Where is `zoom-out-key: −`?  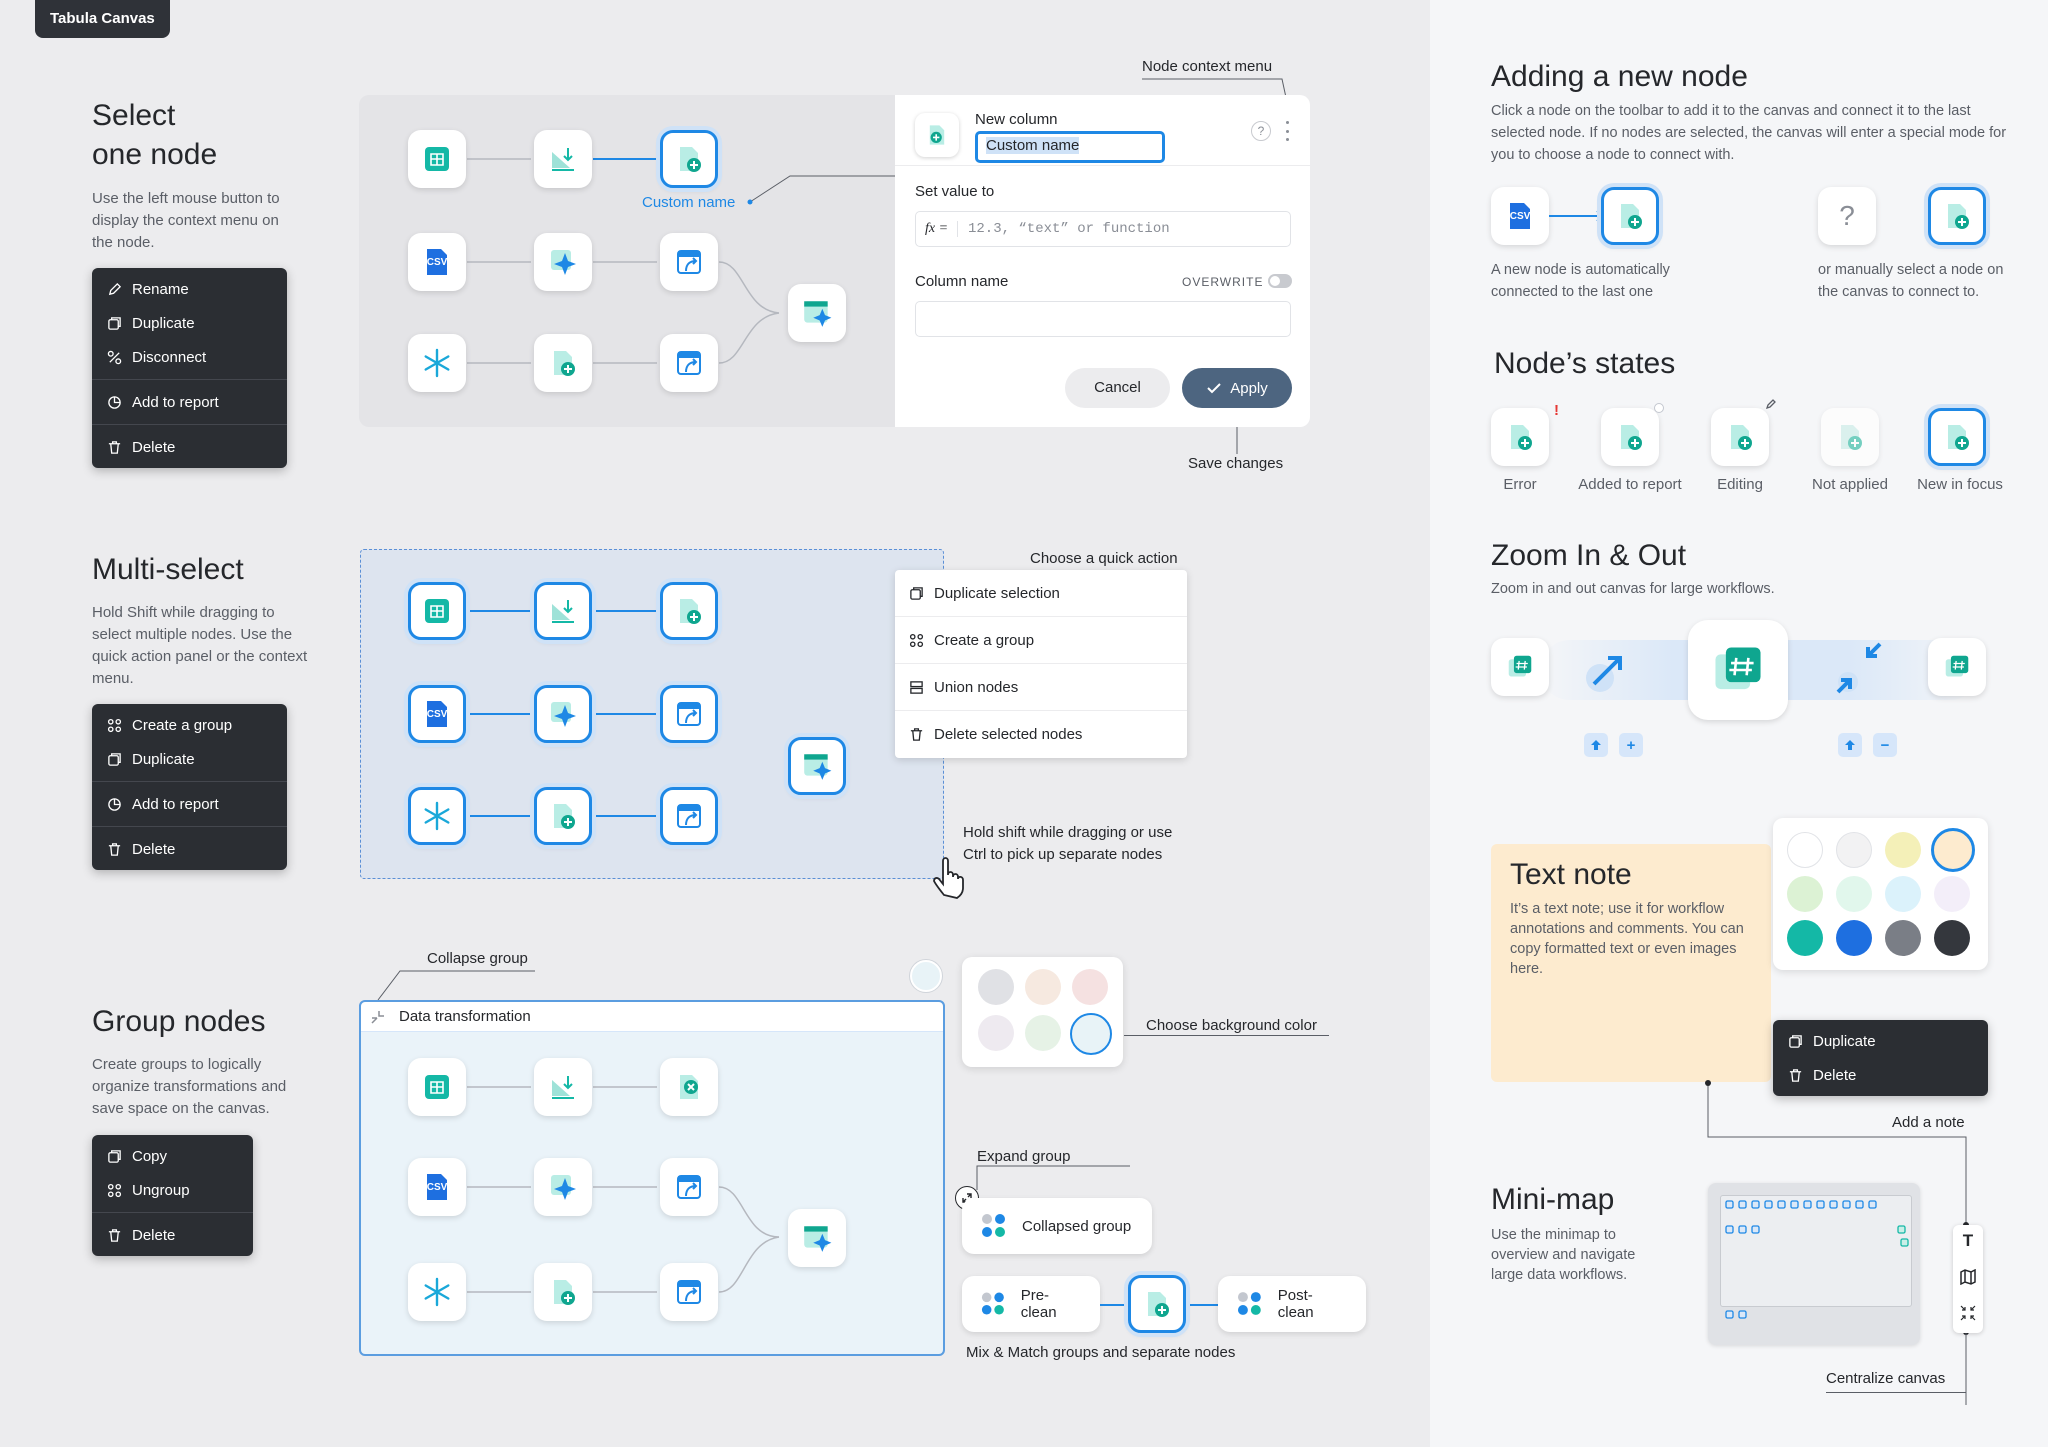 zoom-out-key: − is located at coordinates (1885, 745).